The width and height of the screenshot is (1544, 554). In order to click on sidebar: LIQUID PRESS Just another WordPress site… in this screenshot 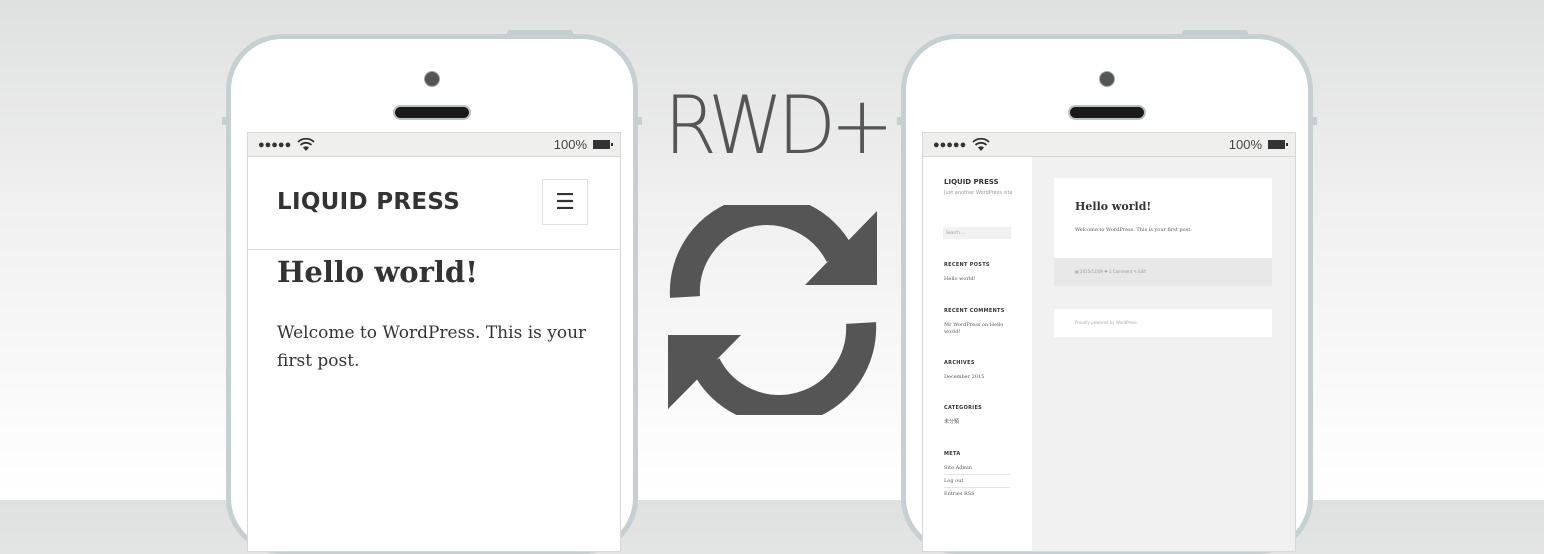, I will do `click(977, 354)`.